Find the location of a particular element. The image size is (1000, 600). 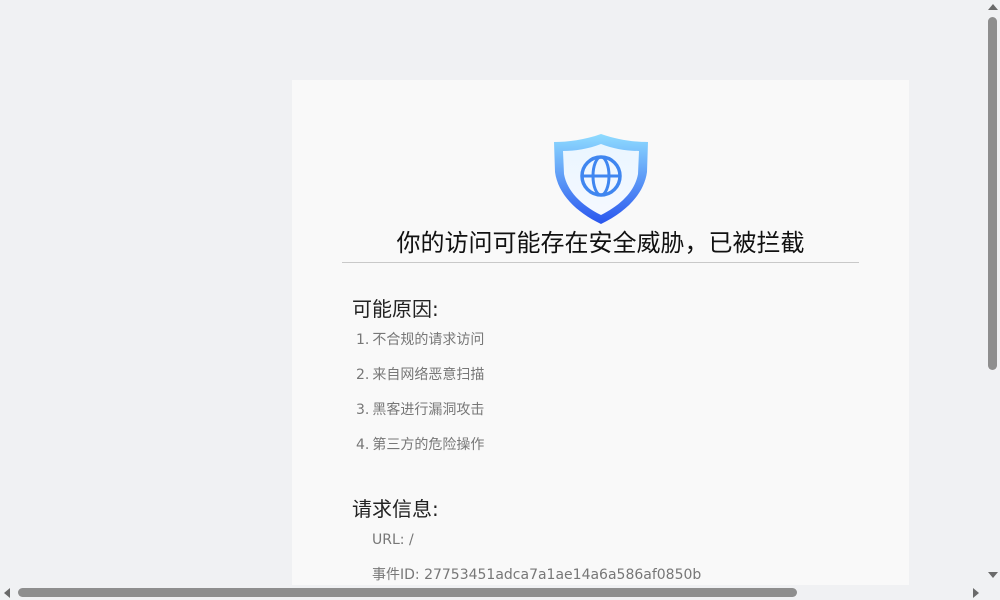

scroll-left-arrow-icon is located at coordinates (7, 593).